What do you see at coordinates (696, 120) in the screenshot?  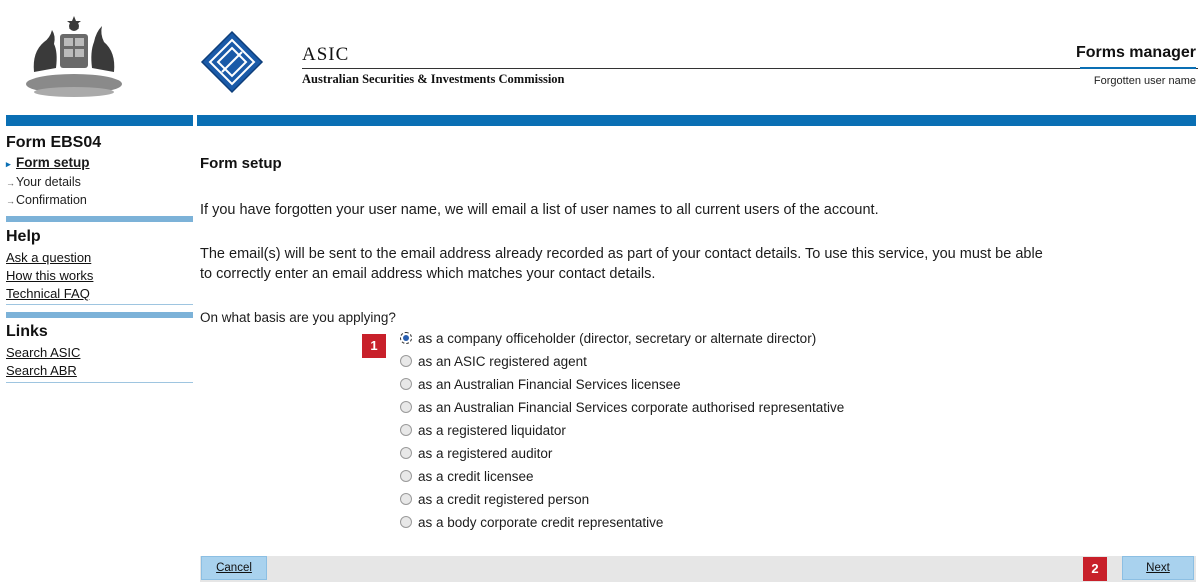 I see `main-banner` at bounding box center [696, 120].